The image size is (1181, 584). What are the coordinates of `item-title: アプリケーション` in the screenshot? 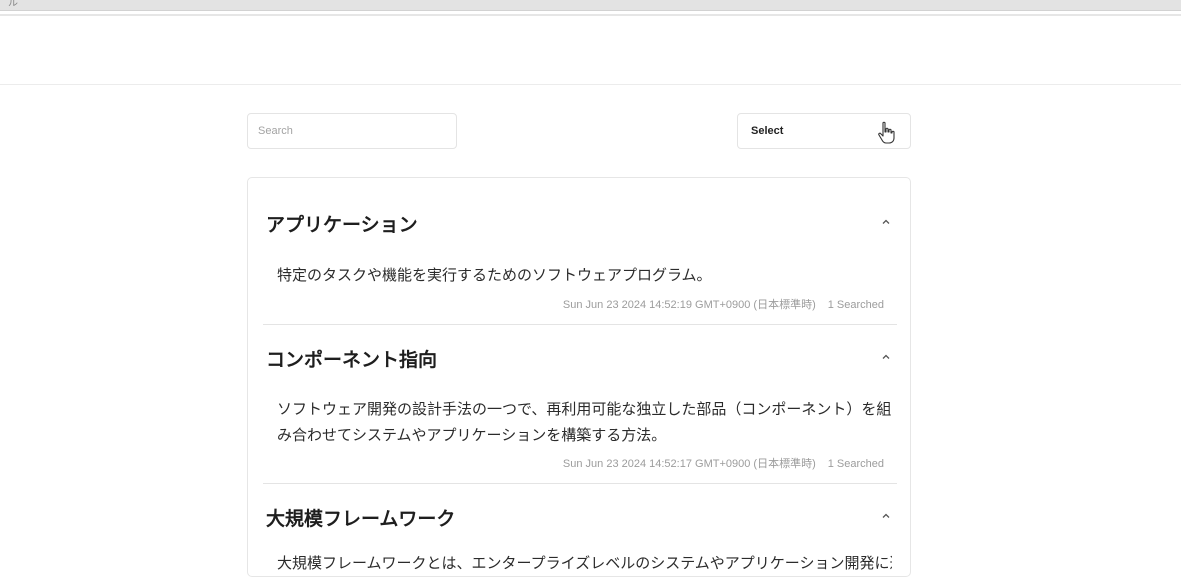 It's located at (342, 225).